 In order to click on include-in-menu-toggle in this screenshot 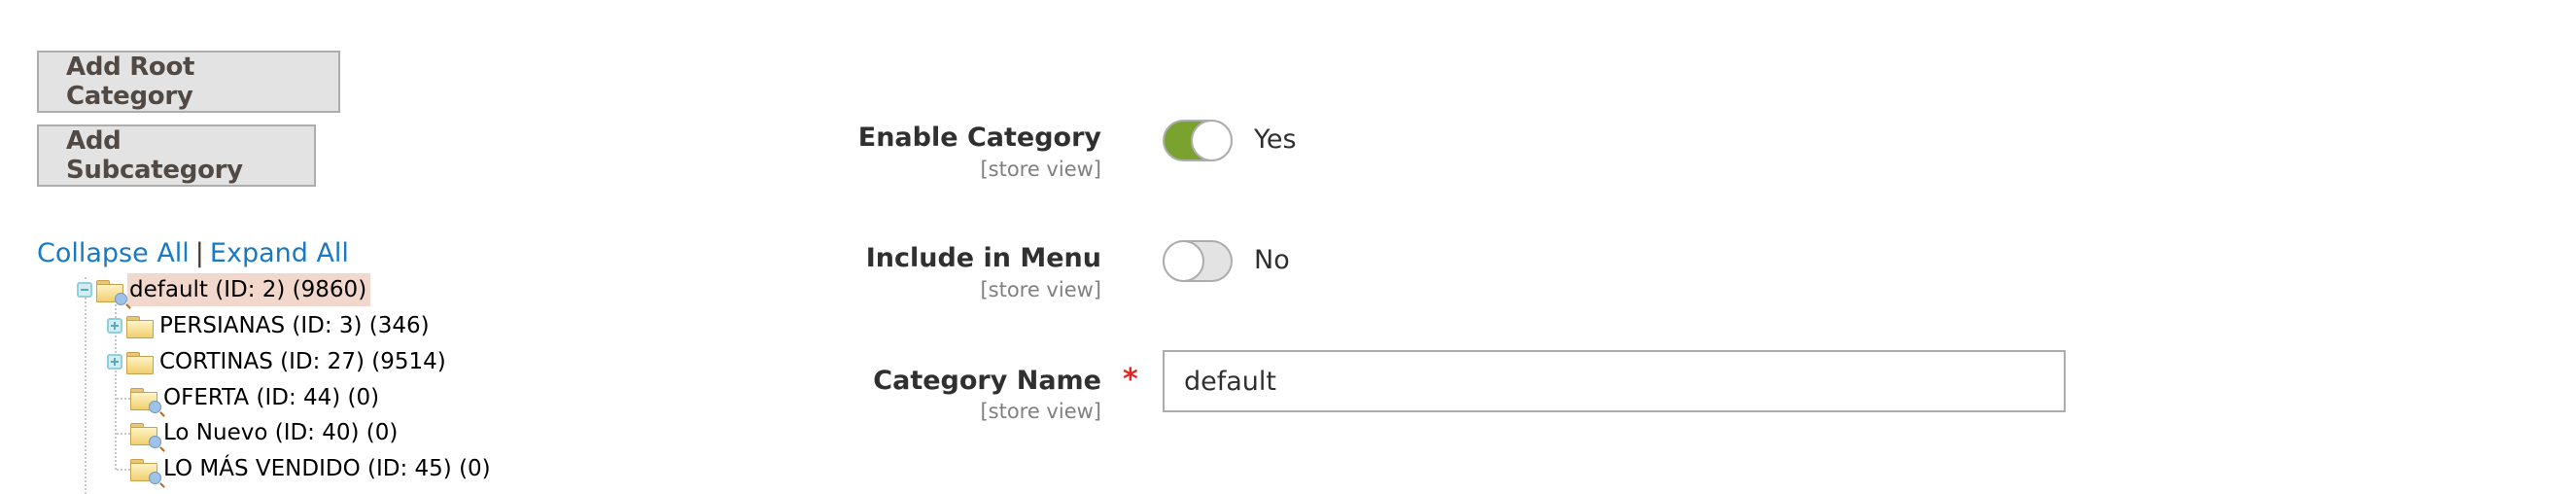, I will do `click(1198, 261)`.